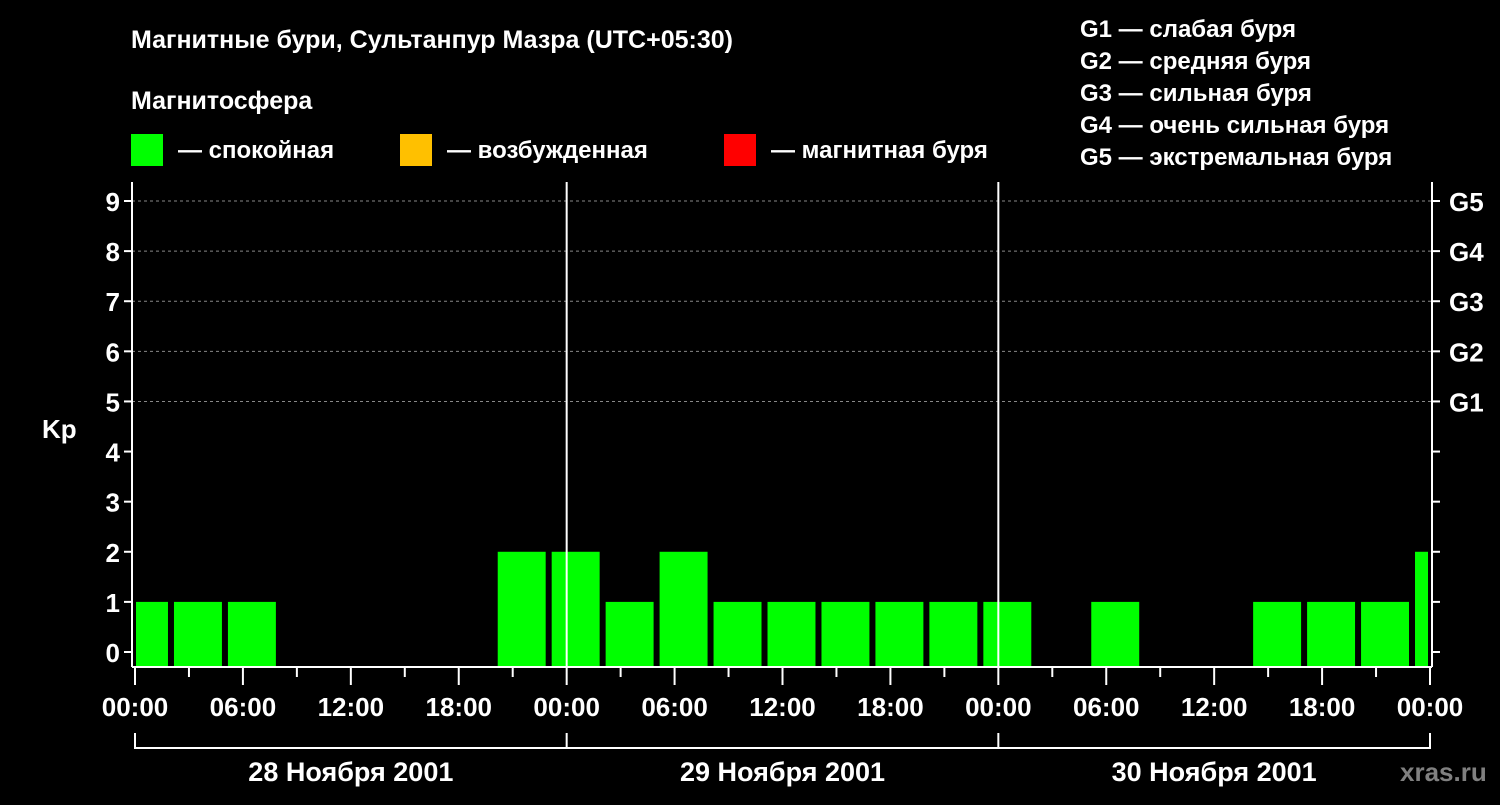  Describe the element at coordinates (547, 150) in the screenshot. I see `legend-label: — возбужденная` at that location.